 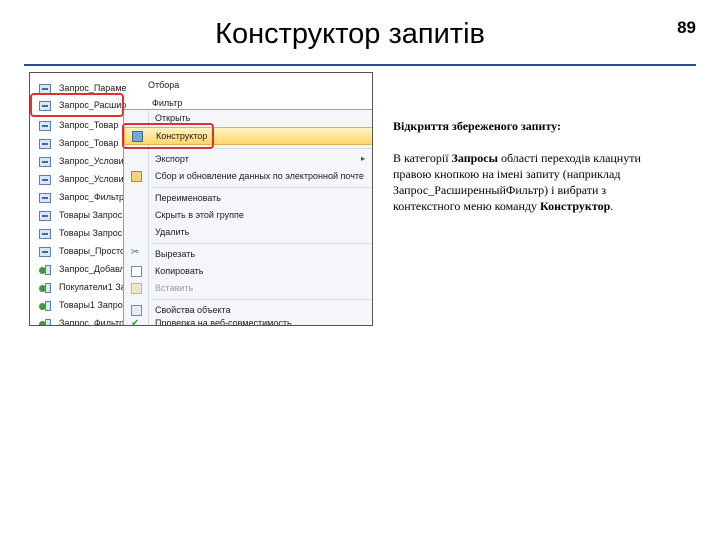 What do you see at coordinates (78, 288) in the screenshot?
I see `nav-item: Покупатели1 За` at bounding box center [78, 288].